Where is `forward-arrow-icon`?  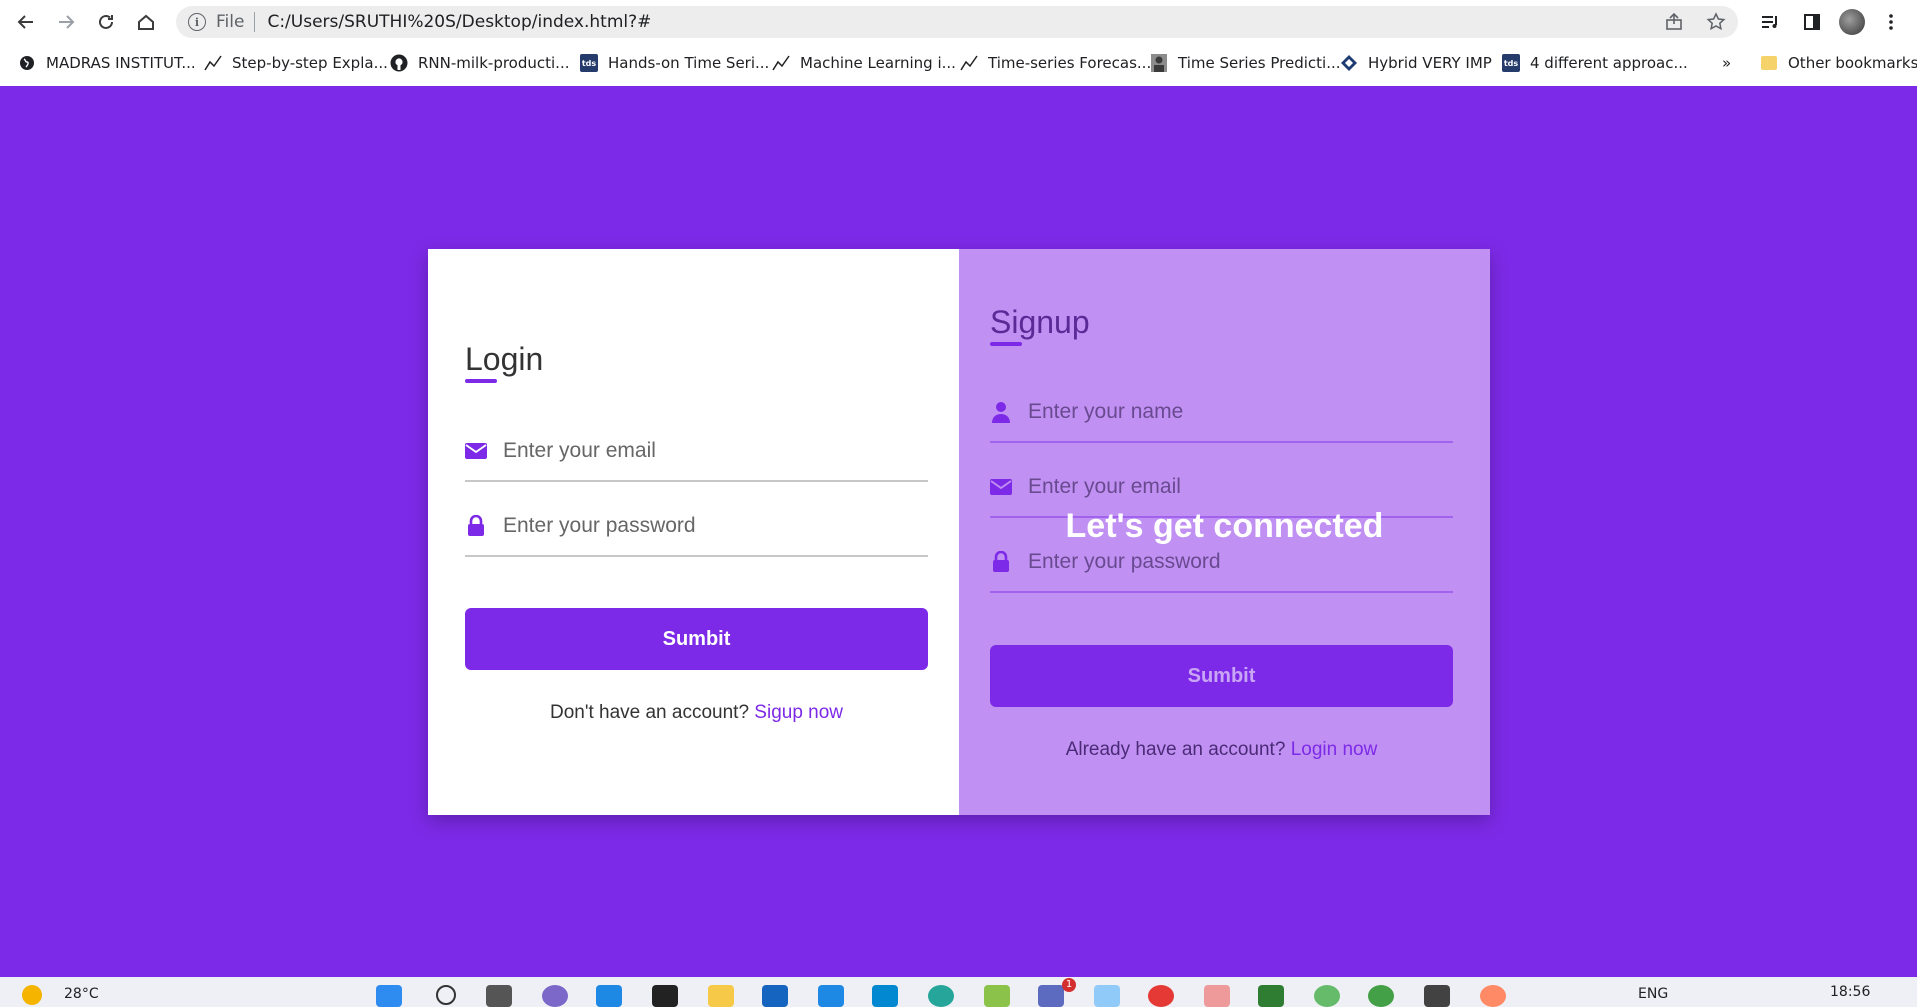 forward-arrow-icon is located at coordinates (67, 22).